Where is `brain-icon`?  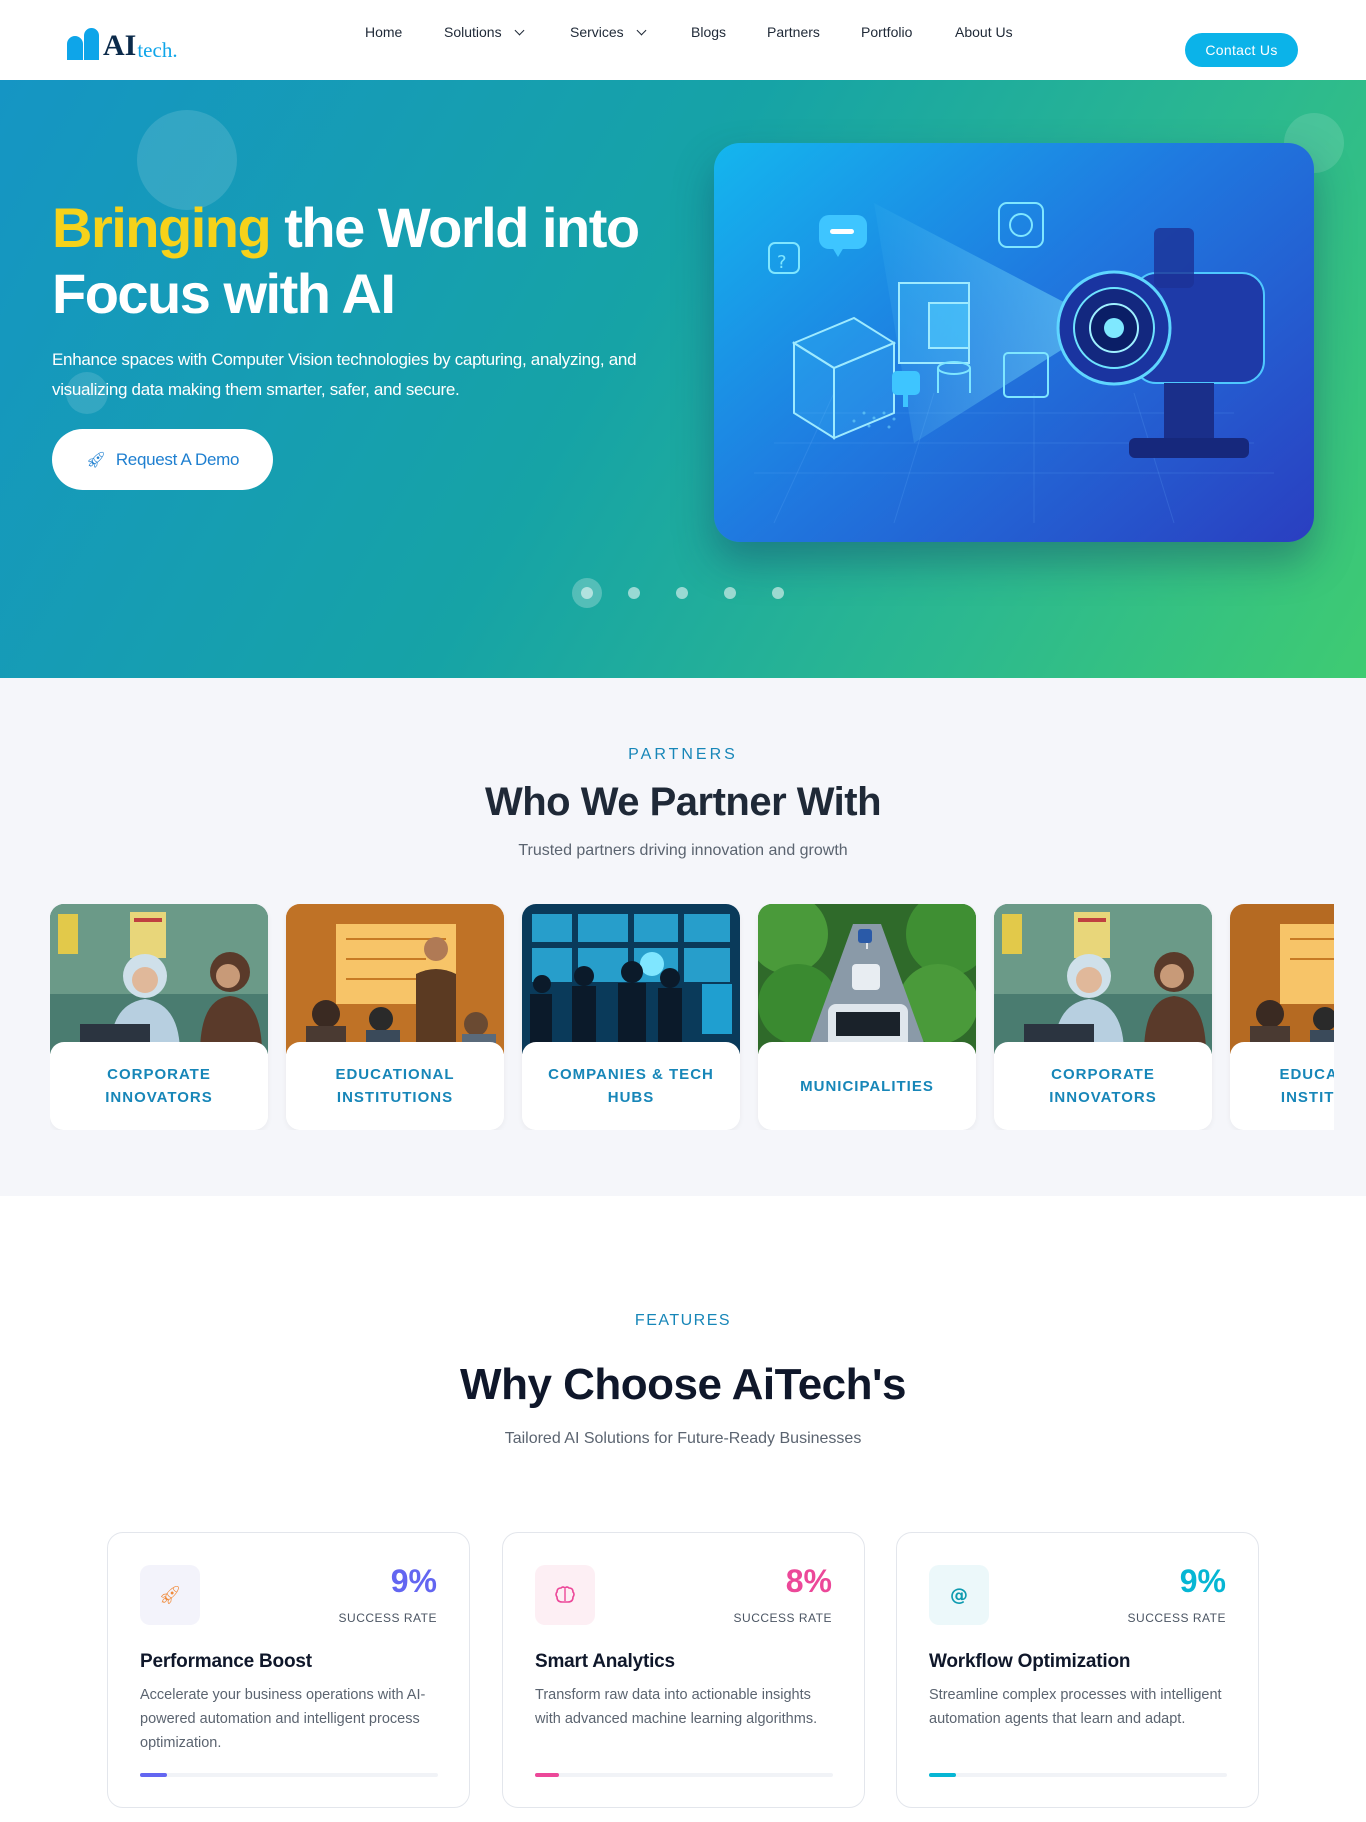 brain-icon is located at coordinates (565, 1595).